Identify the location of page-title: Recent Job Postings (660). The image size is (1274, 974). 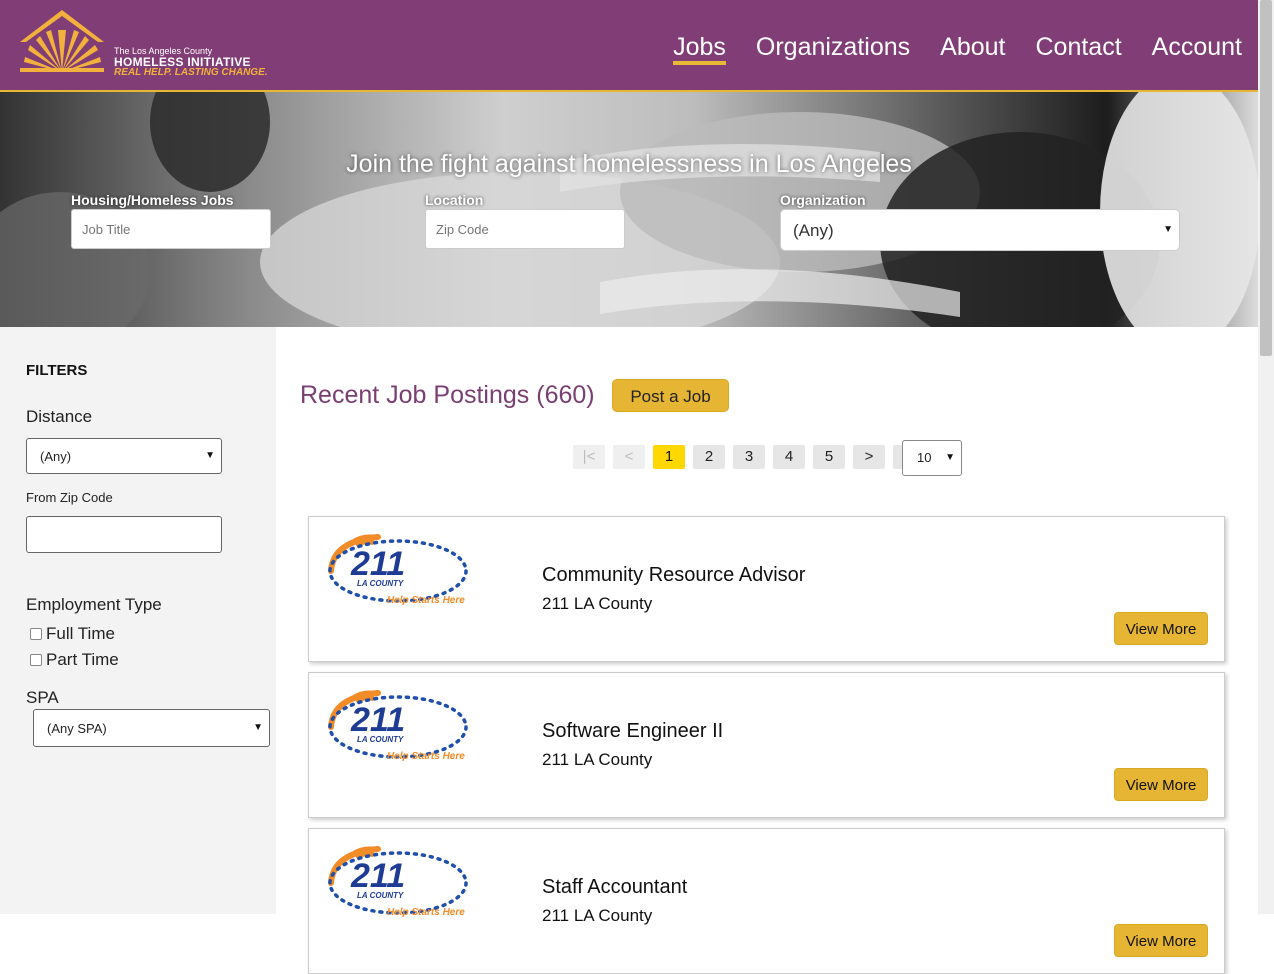
(447, 395).